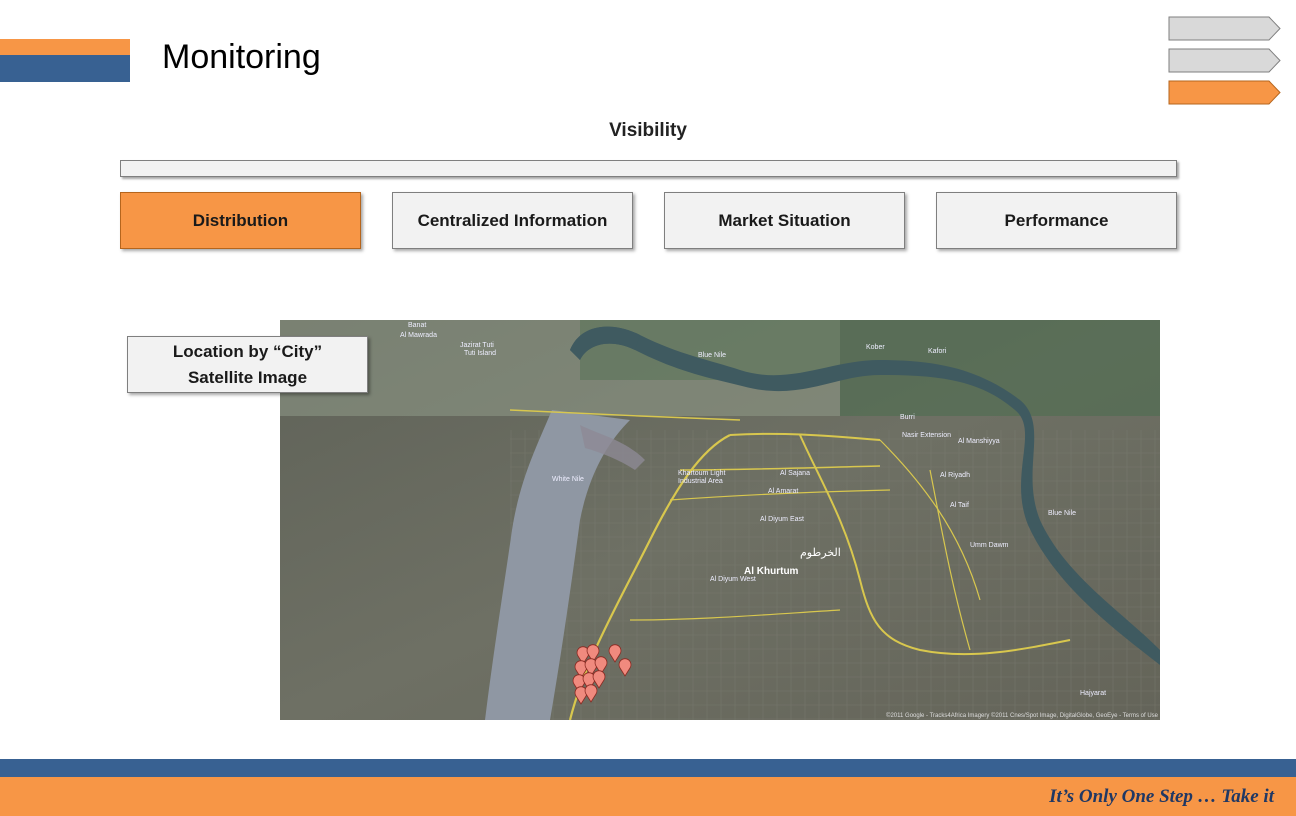  What do you see at coordinates (979, 441) in the screenshot?
I see `map-label-al-manshiyya: Al Manshiyya` at bounding box center [979, 441].